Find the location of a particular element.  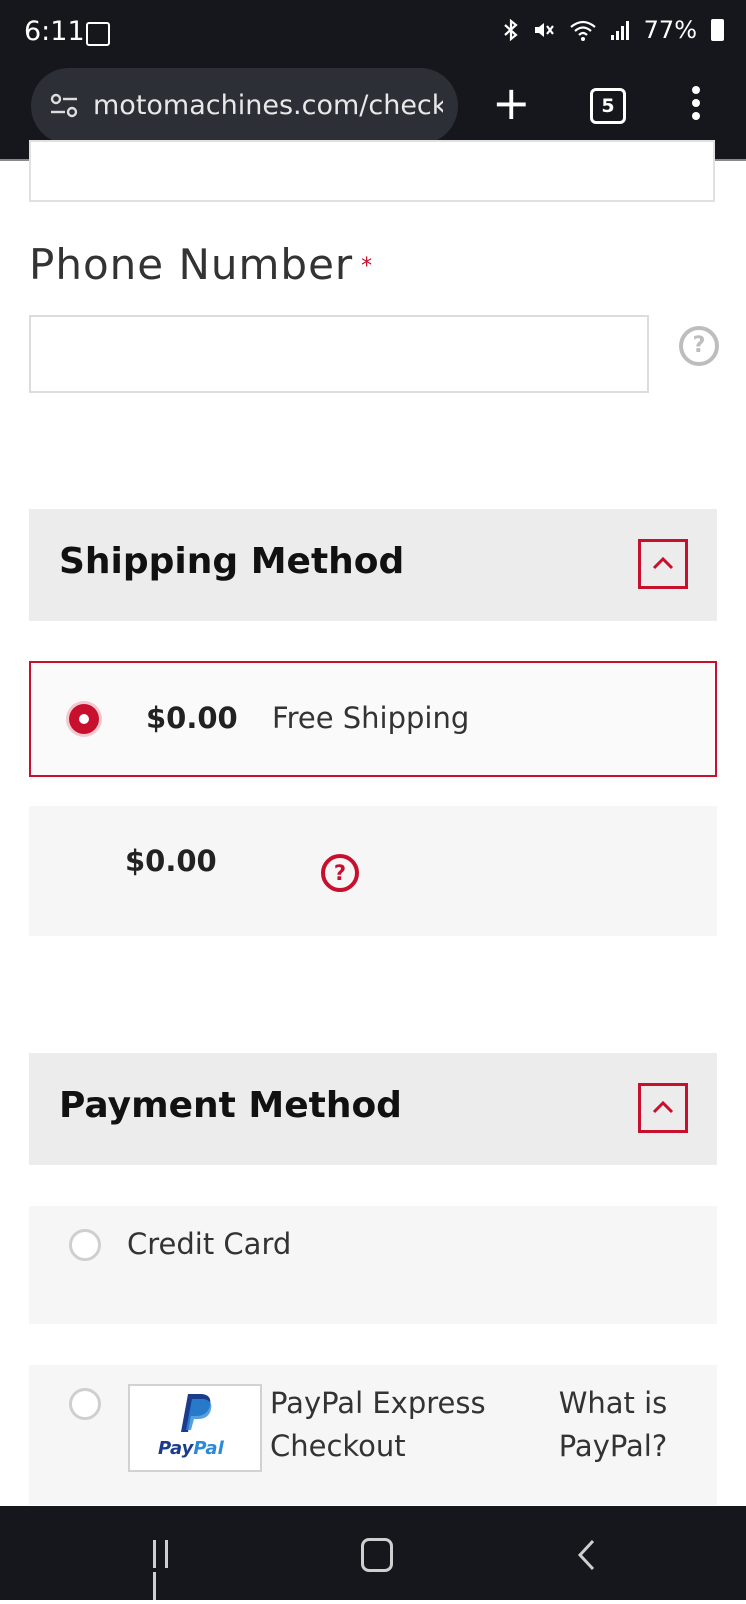

previous-field-input is located at coordinates (372, 171).